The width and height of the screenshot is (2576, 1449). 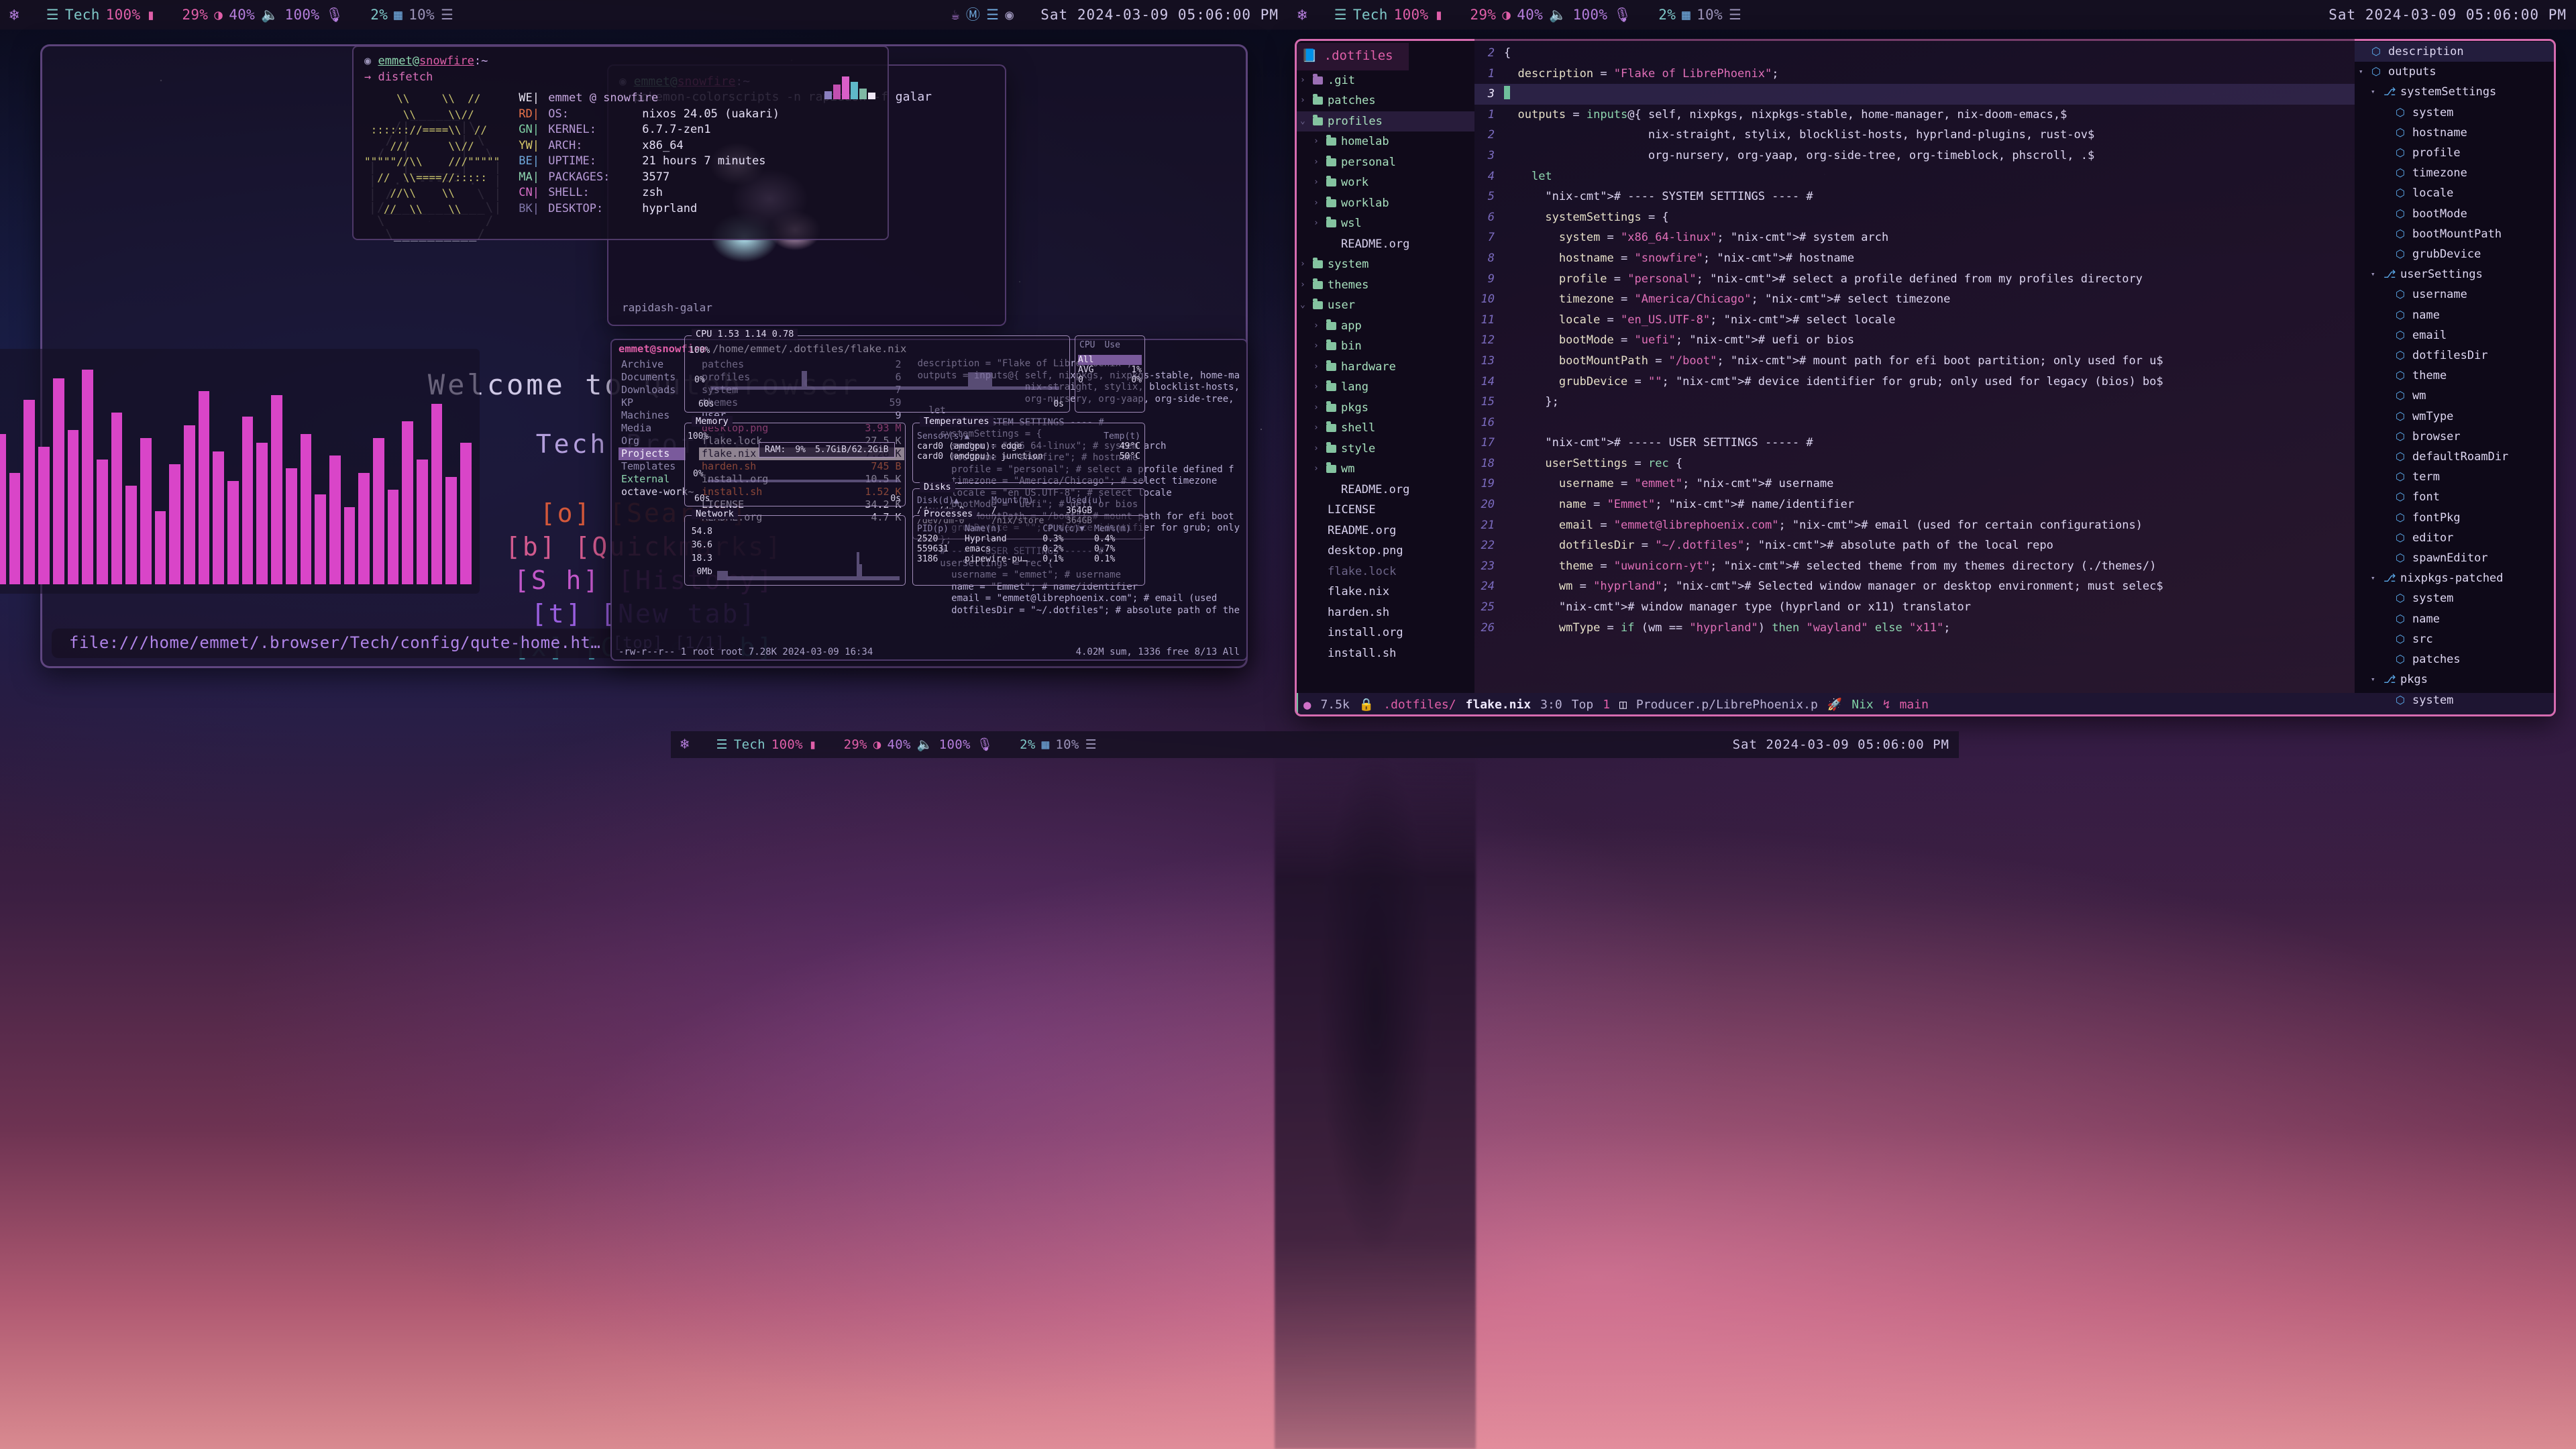 I want to click on treemacs-item-desktop-png: desktop.png, so click(x=1384, y=551).